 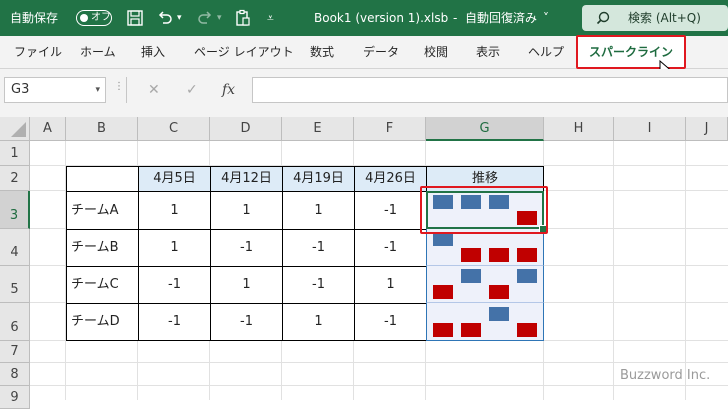 What do you see at coordinates (102, 179) in the screenshot?
I see `table-corner-cell` at bounding box center [102, 179].